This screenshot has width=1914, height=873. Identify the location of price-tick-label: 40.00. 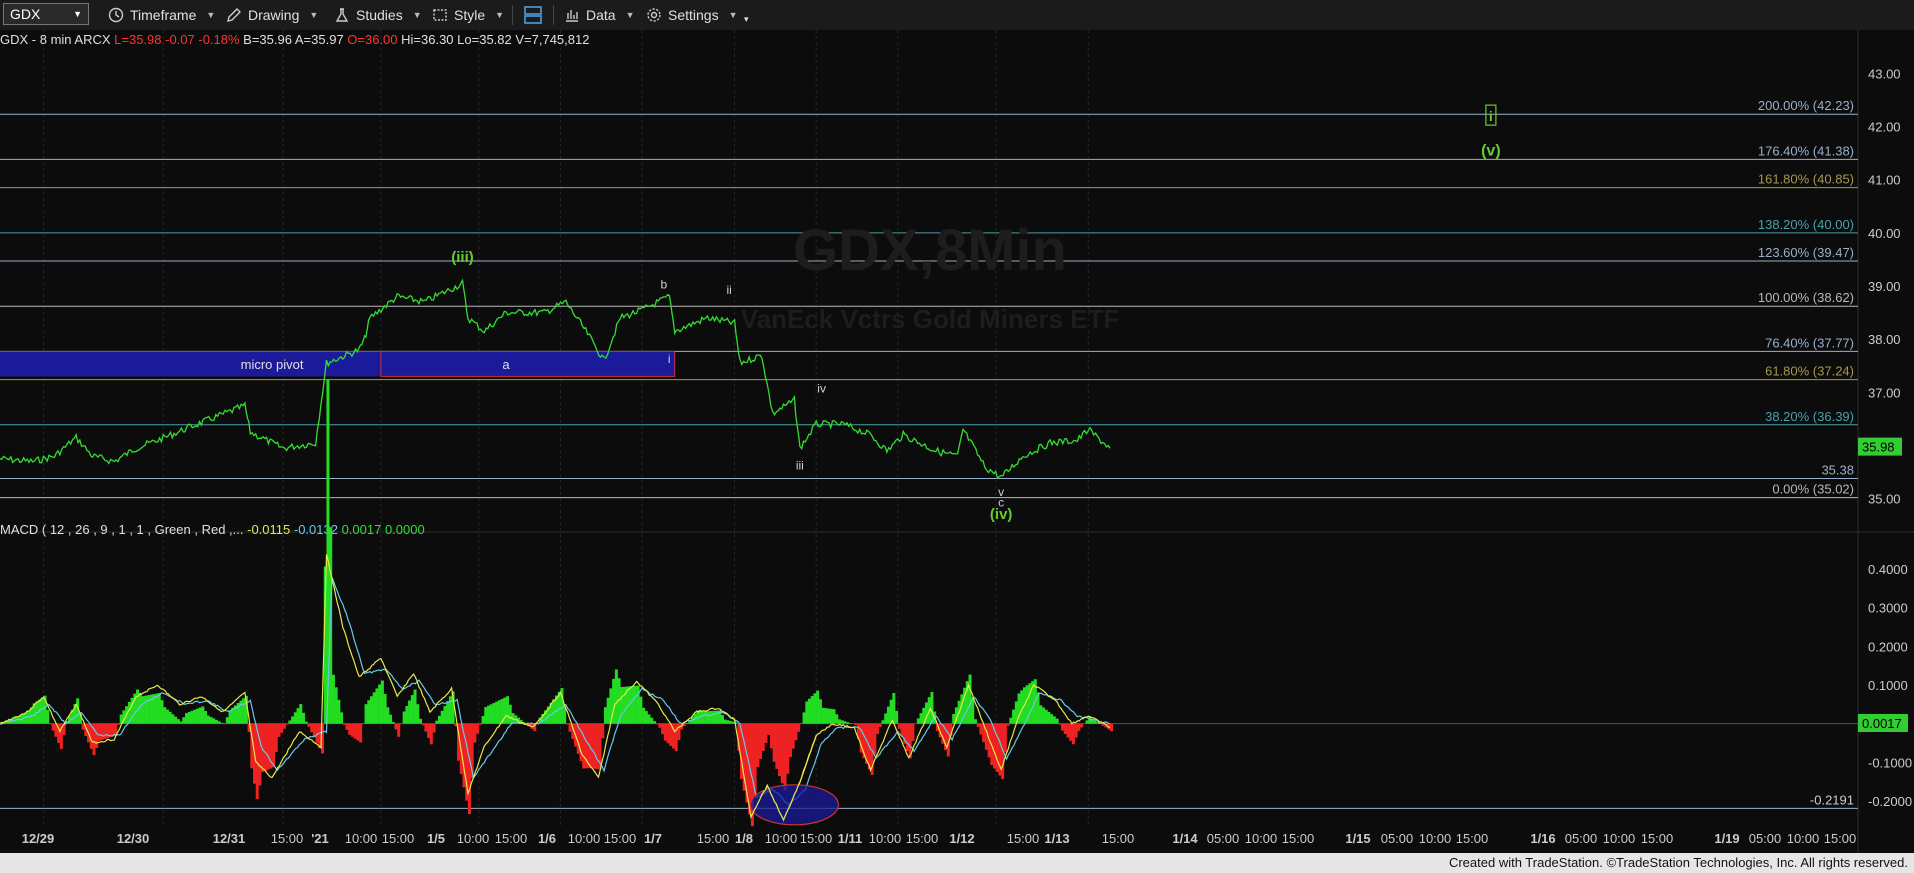
(1884, 233).